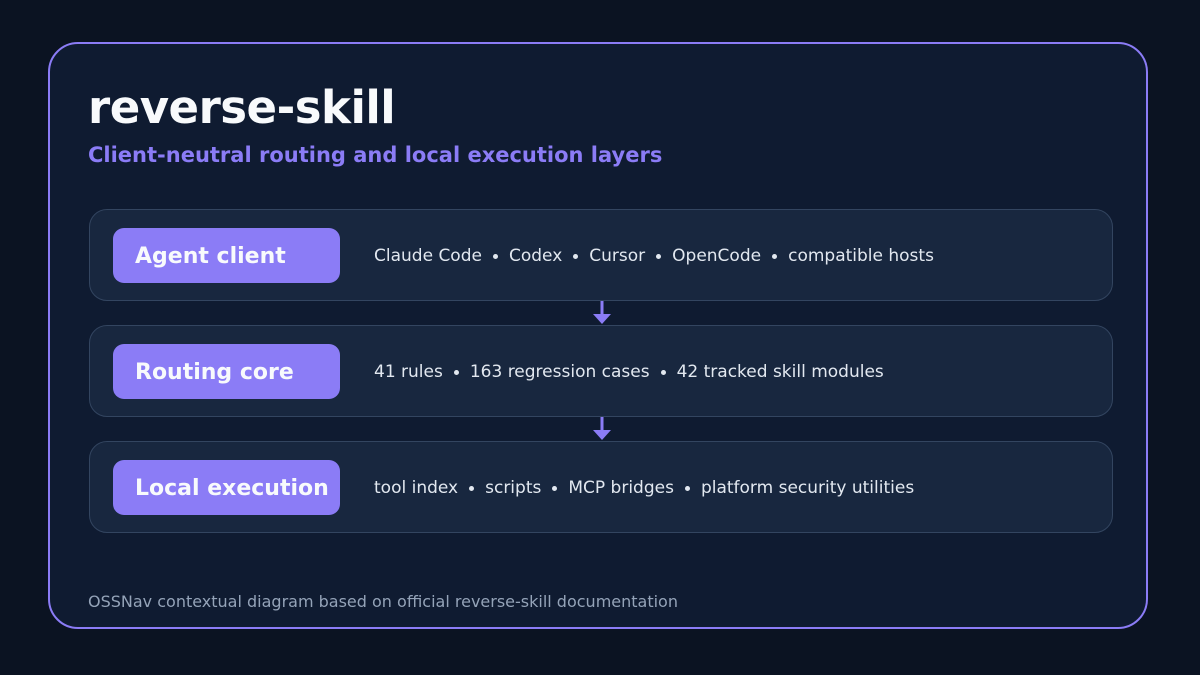 The width and height of the screenshot is (1200, 675). What do you see at coordinates (408, 372) in the screenshot?
I see `layer-item: 41 rules` at bounding box center [408, 372].